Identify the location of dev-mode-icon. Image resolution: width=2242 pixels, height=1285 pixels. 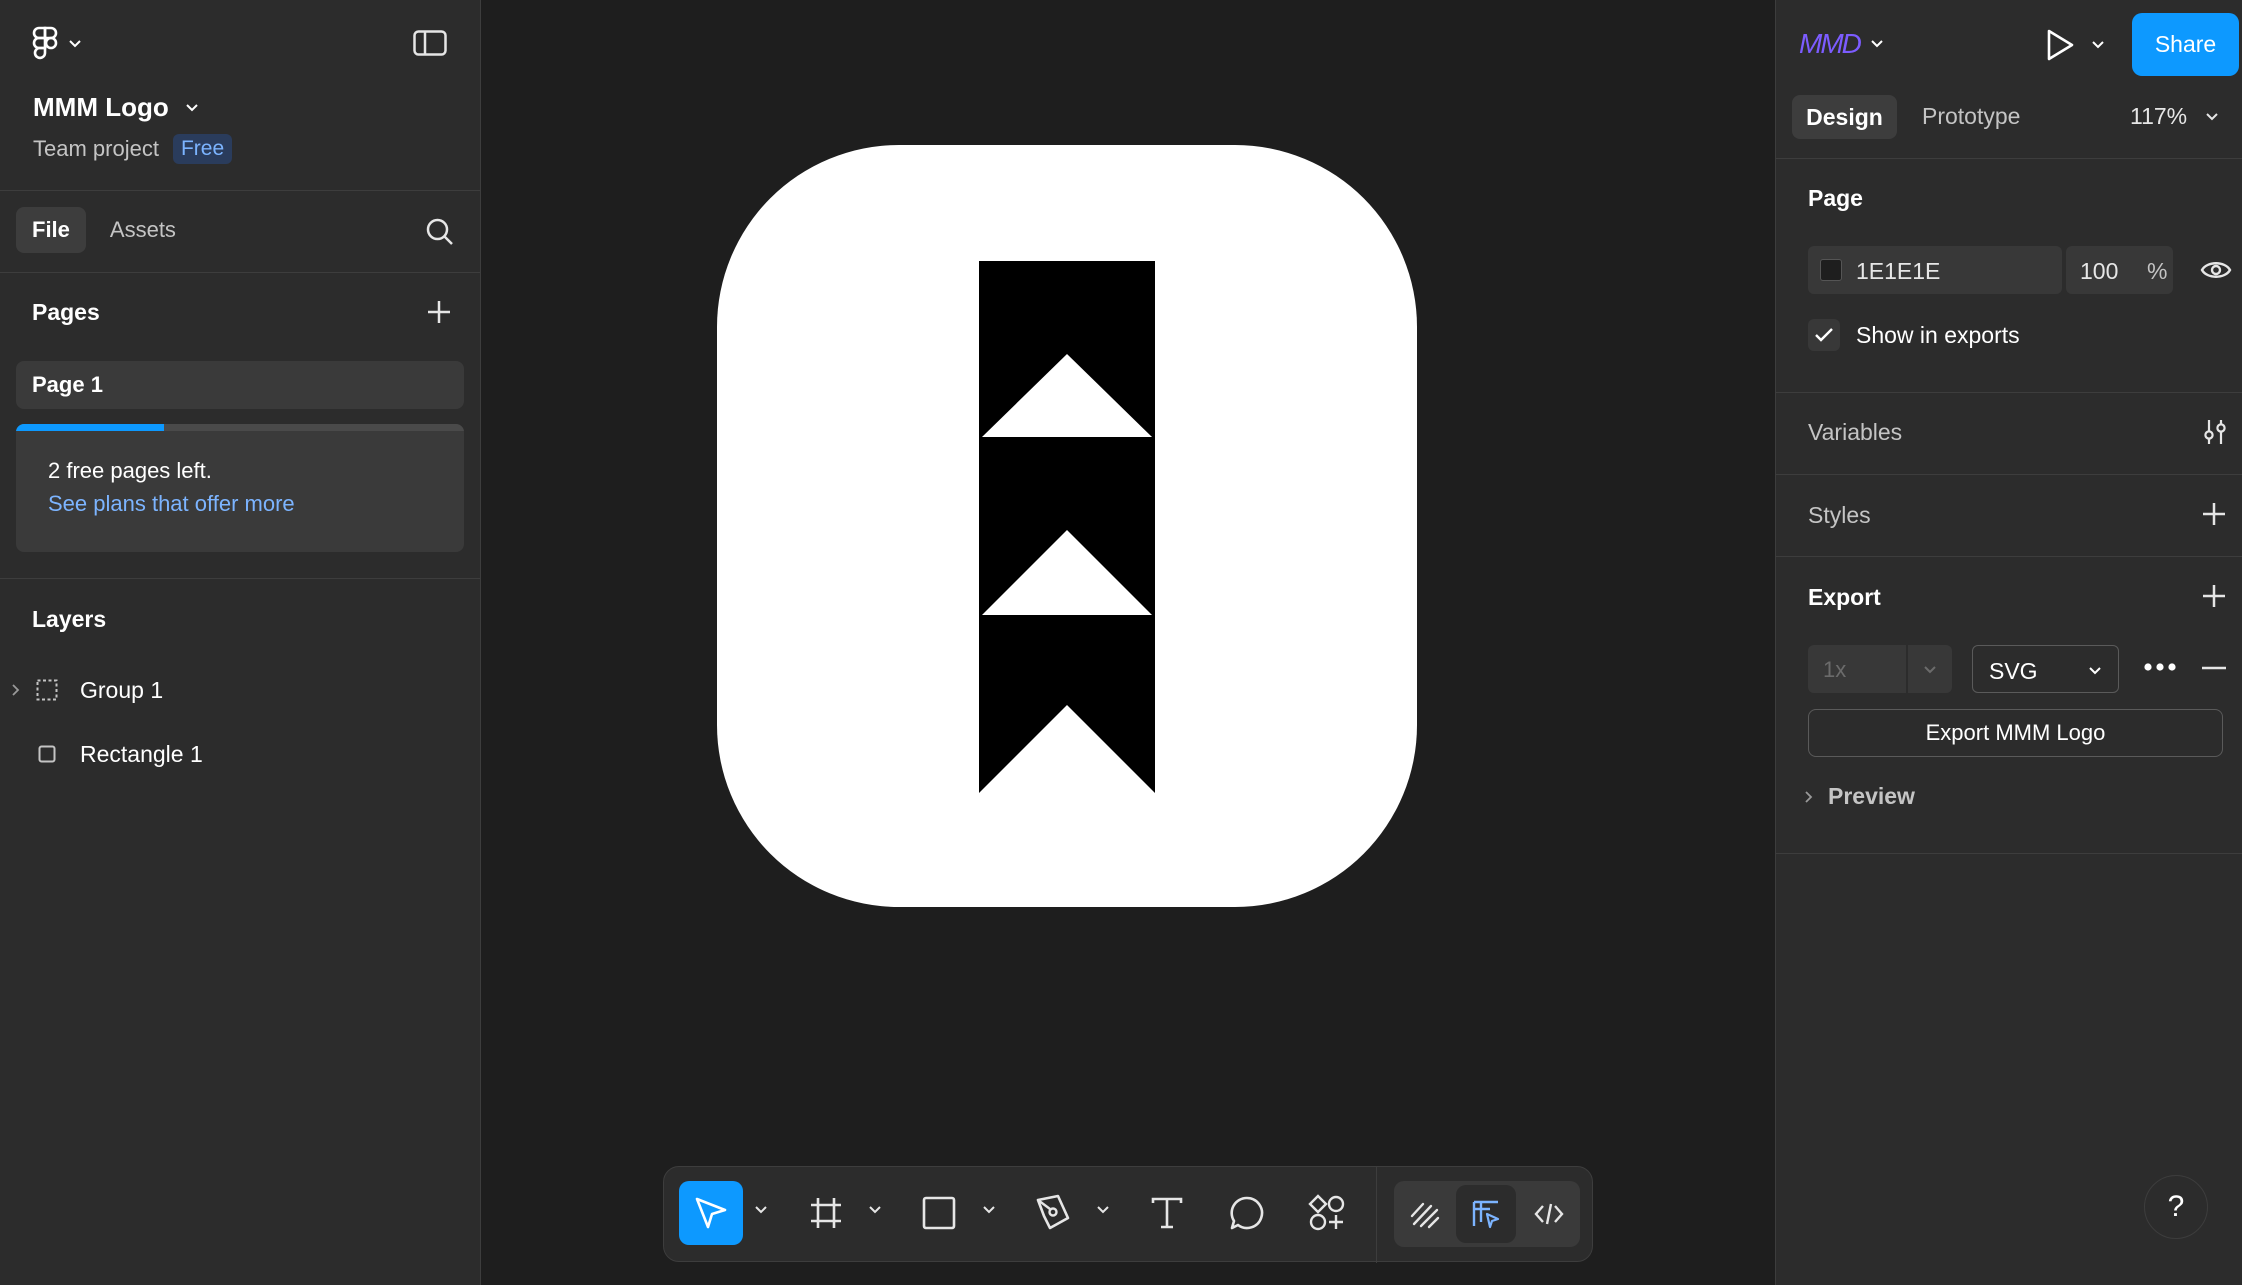
(1549, 1214).